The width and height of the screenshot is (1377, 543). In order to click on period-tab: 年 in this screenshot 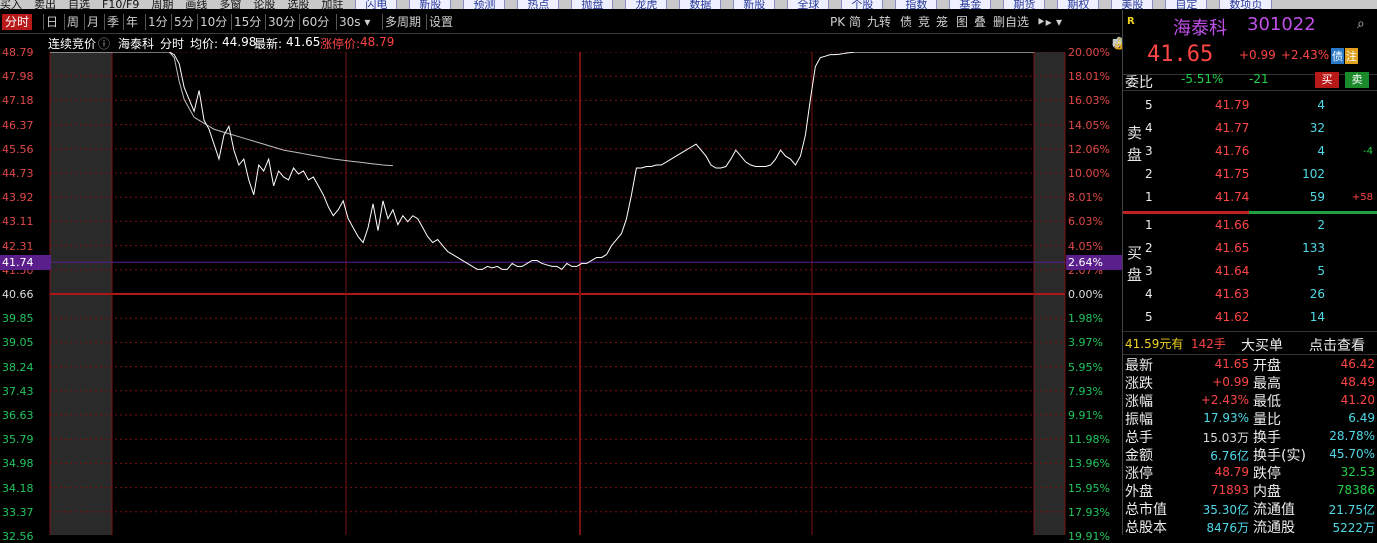, I will do `click(132, 22)`.